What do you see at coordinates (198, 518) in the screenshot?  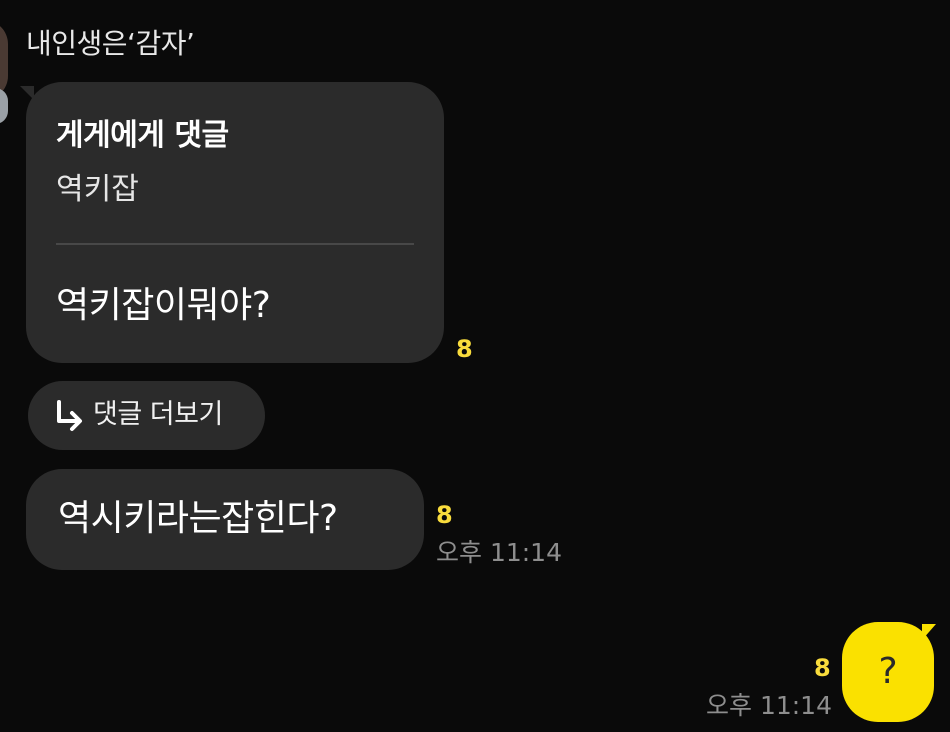 I see `message-text: 역시키라는잡힌다?` at bounding box center [198, 518].